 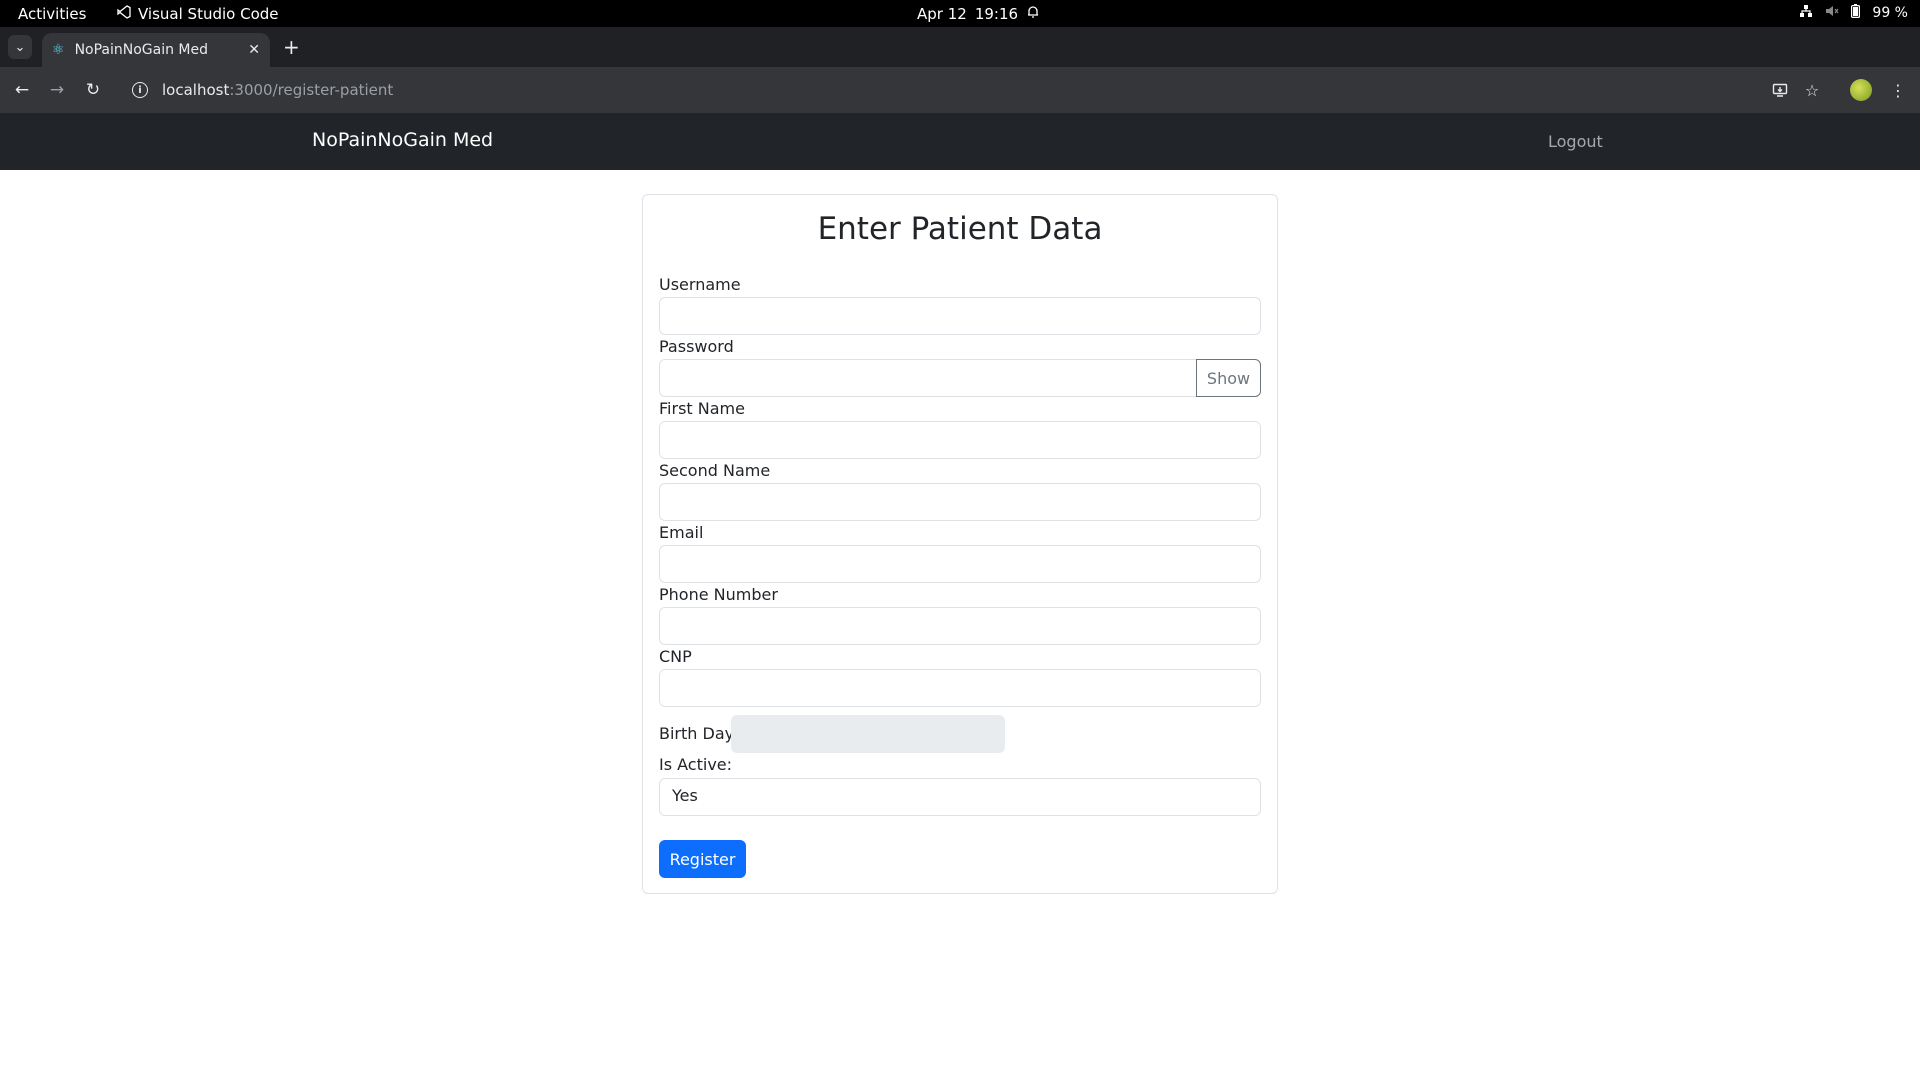 I want to click on new-tab-plus-icon: +, so click(x=291, y=47).